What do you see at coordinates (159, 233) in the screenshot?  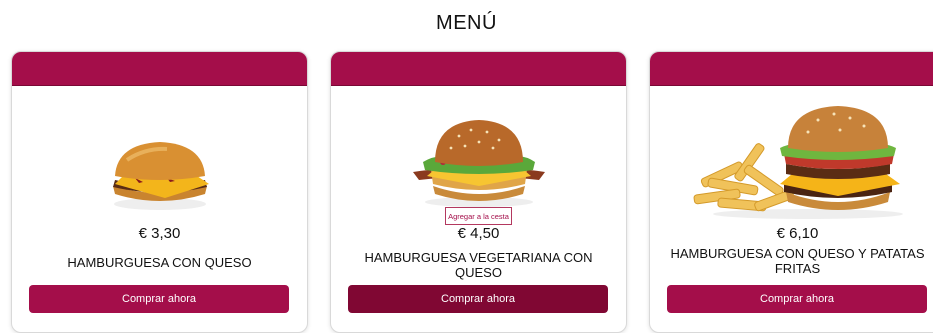 I see `product-price: € 3,30` at bounding box center [159, 233].